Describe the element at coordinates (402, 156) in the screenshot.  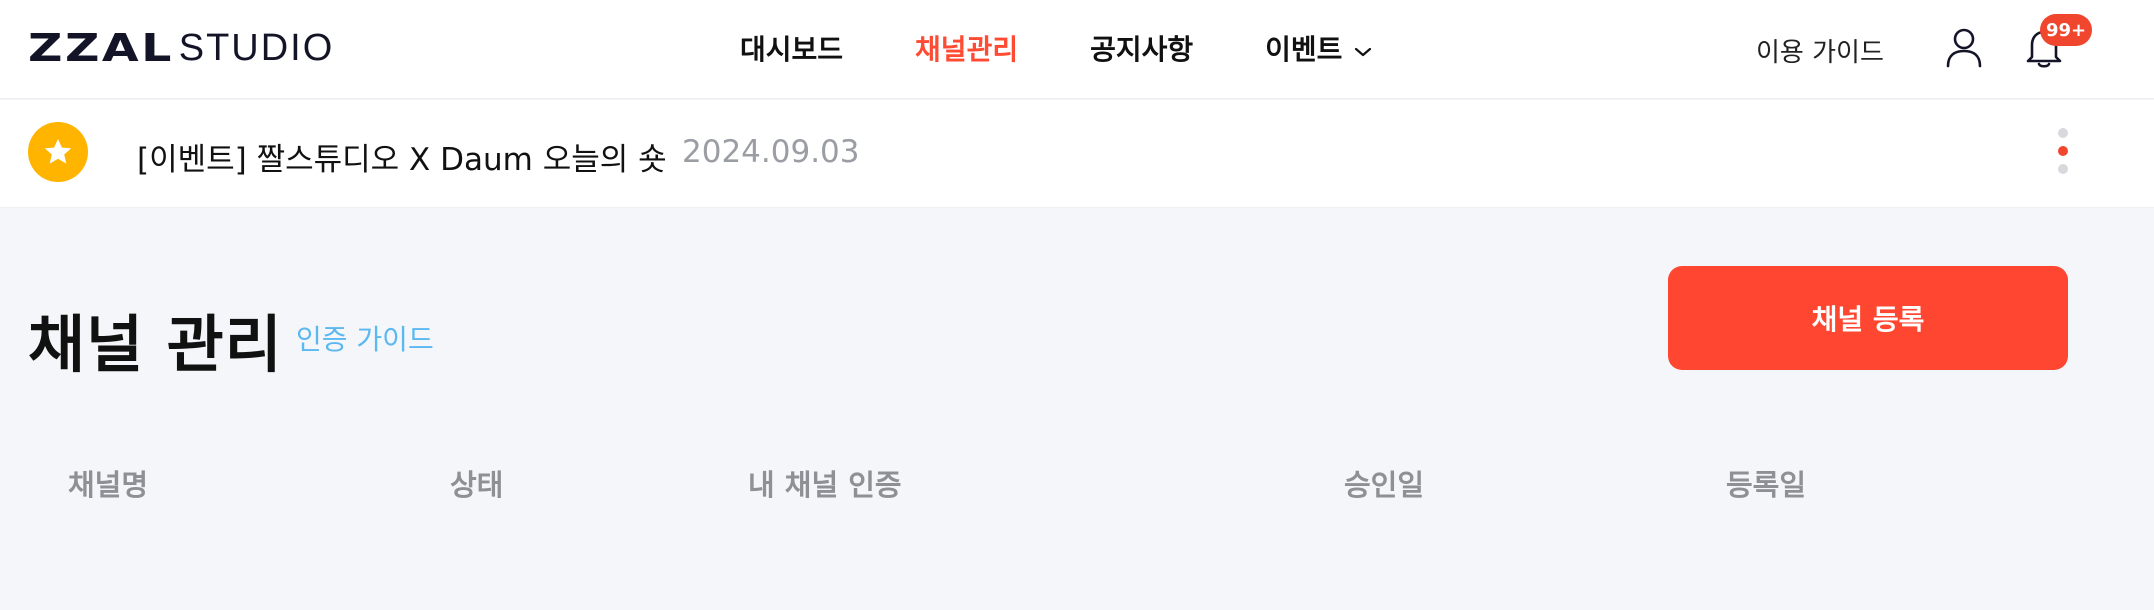
I see `notice-title: [이벤트] 짤스튜디오 X Daum 오늘의 숏` at that location.